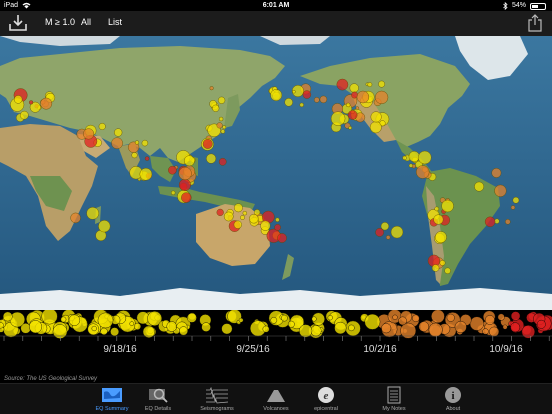 The height and width of the screenshot is (414, 552). Describe the element at coordinates (372, 321) in the screenshot. I see `timeline-marker` at that location.